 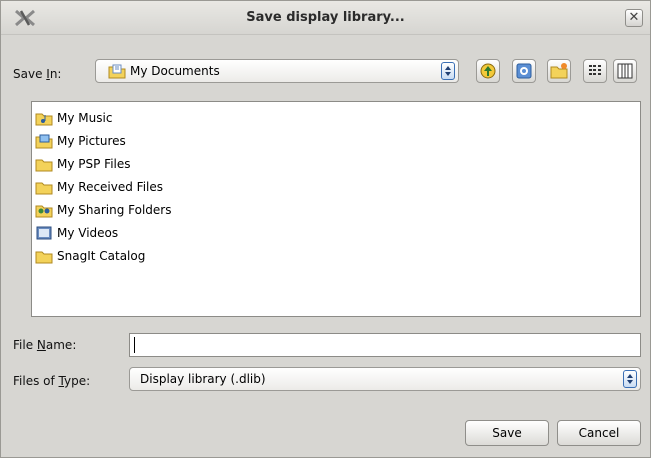 I want to click on list-view-icon, so click(x=595, y=70).